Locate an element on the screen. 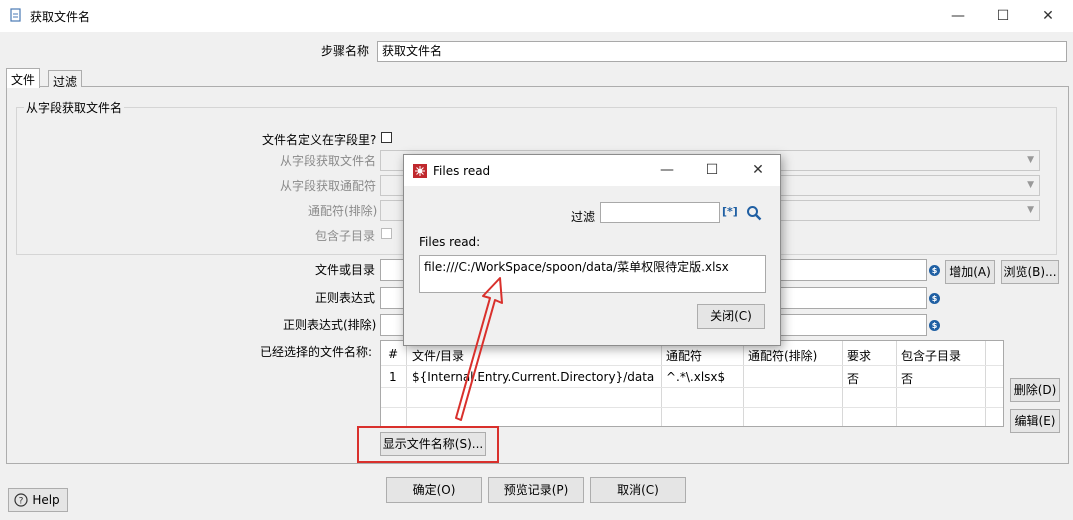 The image size is (1073, 520). column-header-wildcard-exclude: 通配符(排除) is located at coordinates (782, 355).